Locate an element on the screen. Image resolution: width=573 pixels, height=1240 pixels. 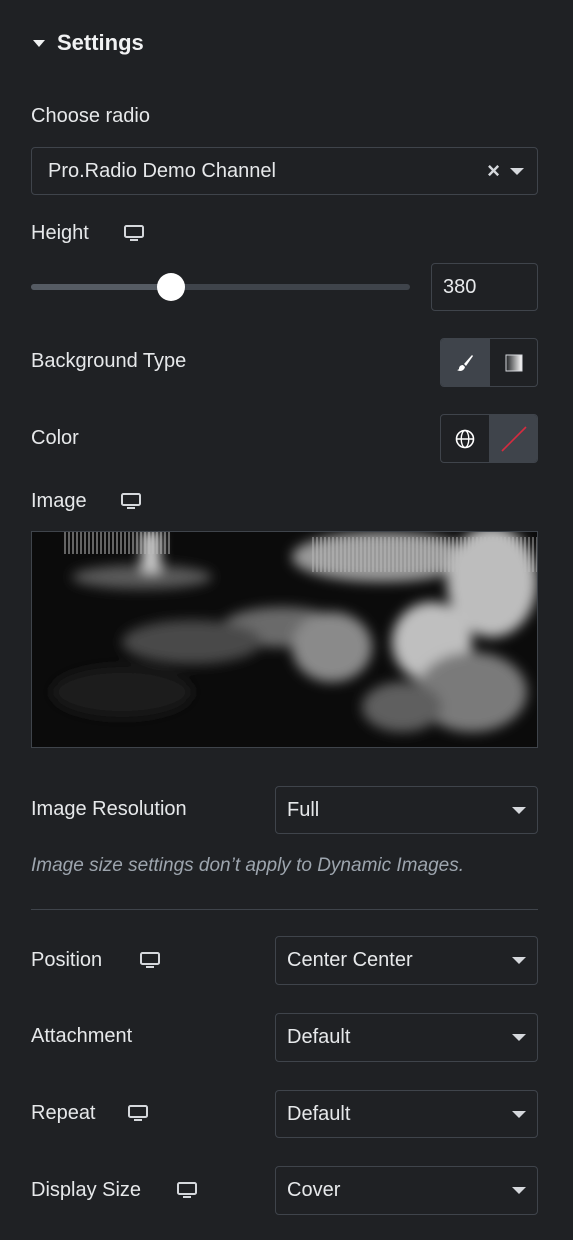
global-colors-button is located at coordinates (465, 438).